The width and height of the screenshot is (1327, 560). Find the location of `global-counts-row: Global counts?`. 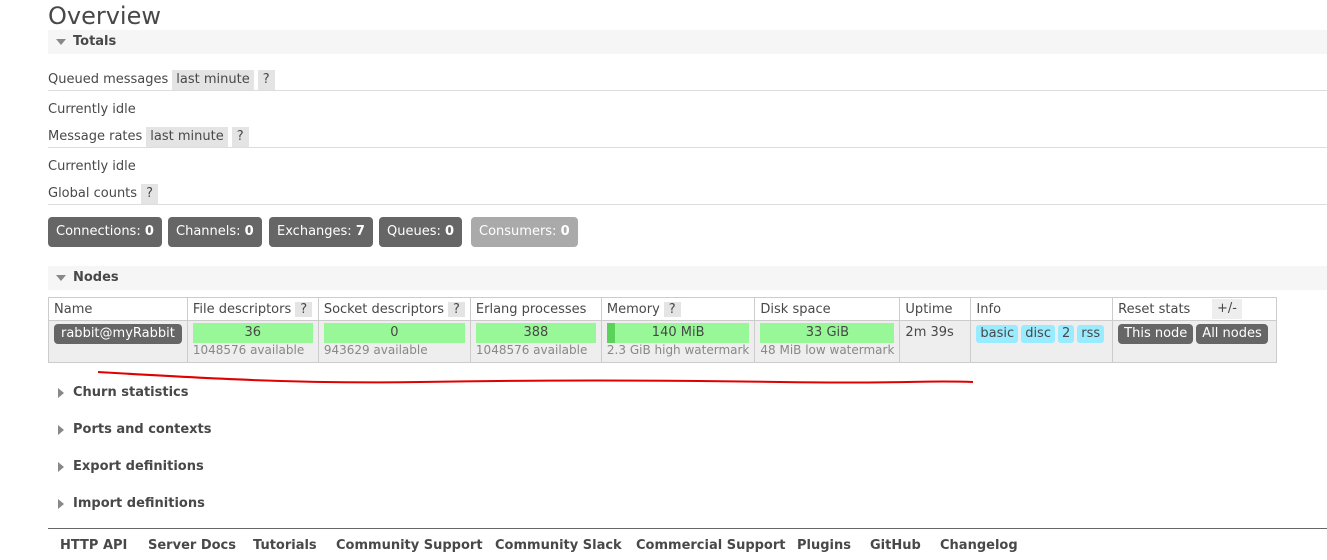

global-counts-row: Global counts? is located at coordinates (103, 194).